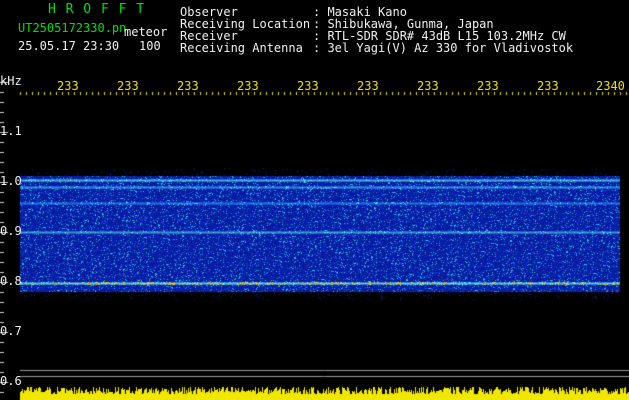 Image resolution: width=629 pixels, height=400 pixels. Describe the element at coordinates (11, 181) in the screenshot. I see `y-tick-1.0: 1.0` at that location.